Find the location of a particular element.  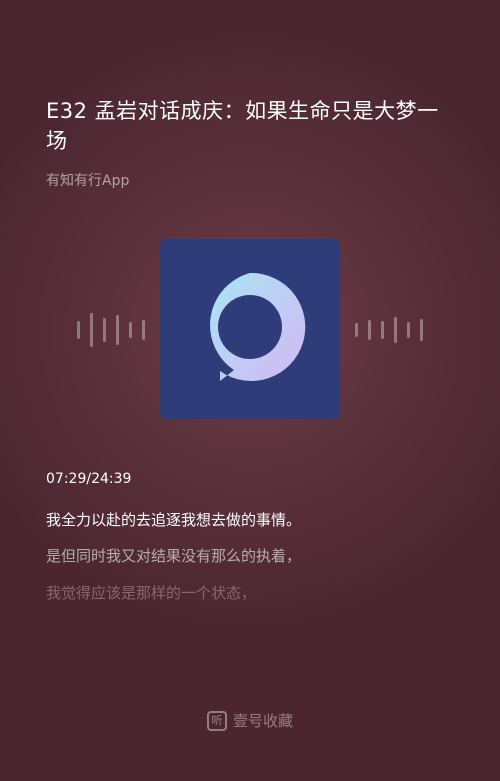

podcast-name: 有知有行App is located at coordinates (88, 181).